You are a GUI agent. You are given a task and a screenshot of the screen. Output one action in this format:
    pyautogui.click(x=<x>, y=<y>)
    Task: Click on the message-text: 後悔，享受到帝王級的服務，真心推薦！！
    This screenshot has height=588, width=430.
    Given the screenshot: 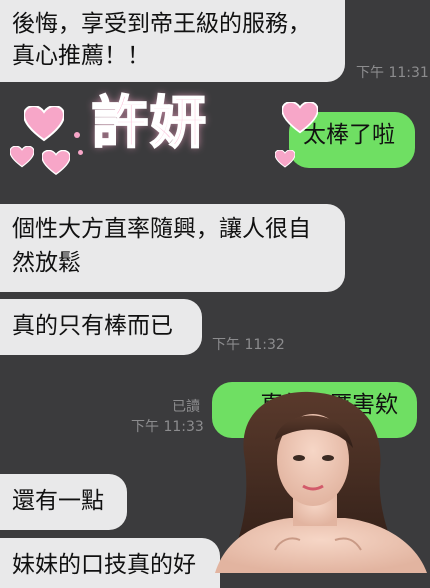 What is the action you would take?
    pyautogui.click(x=161, y=40)
    